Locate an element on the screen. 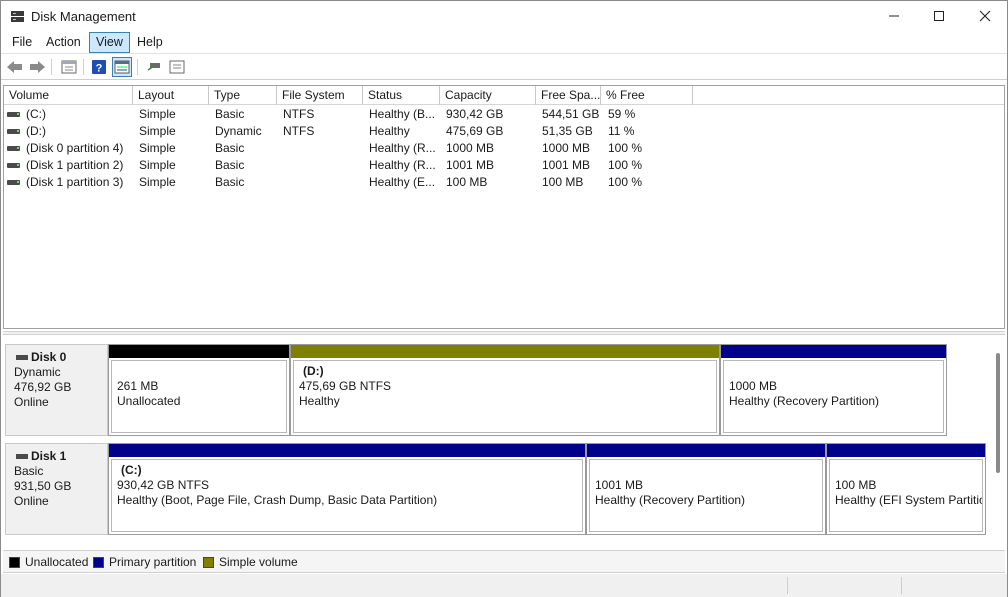 This screenshot has width=1008, height=597. disk-1-partition-efi: 100 MB Healthy (EFI System Partitio is located at coordinates (906, 489).